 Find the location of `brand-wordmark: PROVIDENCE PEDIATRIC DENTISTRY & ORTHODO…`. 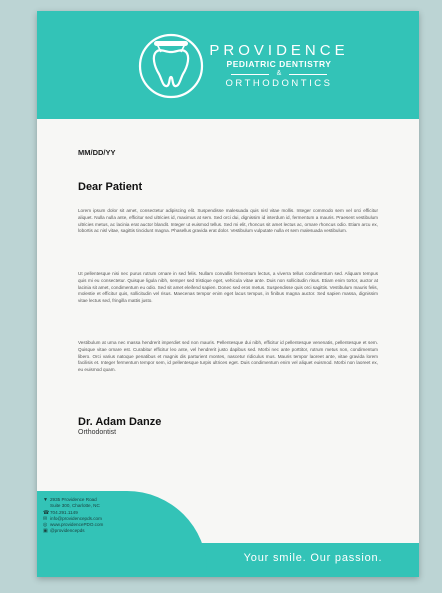

brand-wordmark: PROVIDENCE PEDIATRIC DENTISTRY & ORTHODO… is located at coordinates (279, 66).